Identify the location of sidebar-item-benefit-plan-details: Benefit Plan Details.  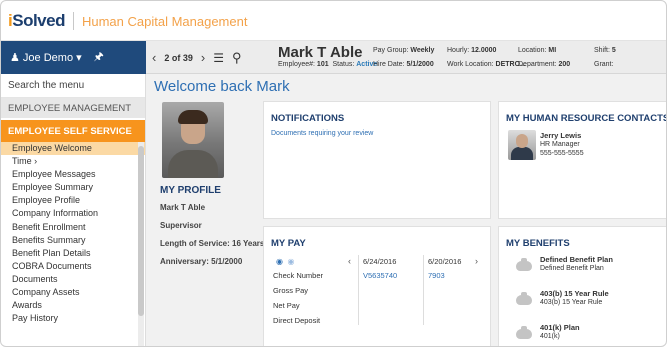
(72, 253).